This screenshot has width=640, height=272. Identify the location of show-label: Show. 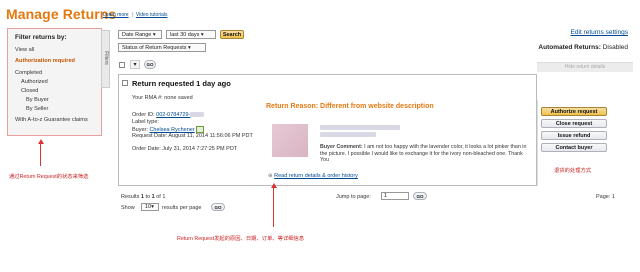
(128, 208).